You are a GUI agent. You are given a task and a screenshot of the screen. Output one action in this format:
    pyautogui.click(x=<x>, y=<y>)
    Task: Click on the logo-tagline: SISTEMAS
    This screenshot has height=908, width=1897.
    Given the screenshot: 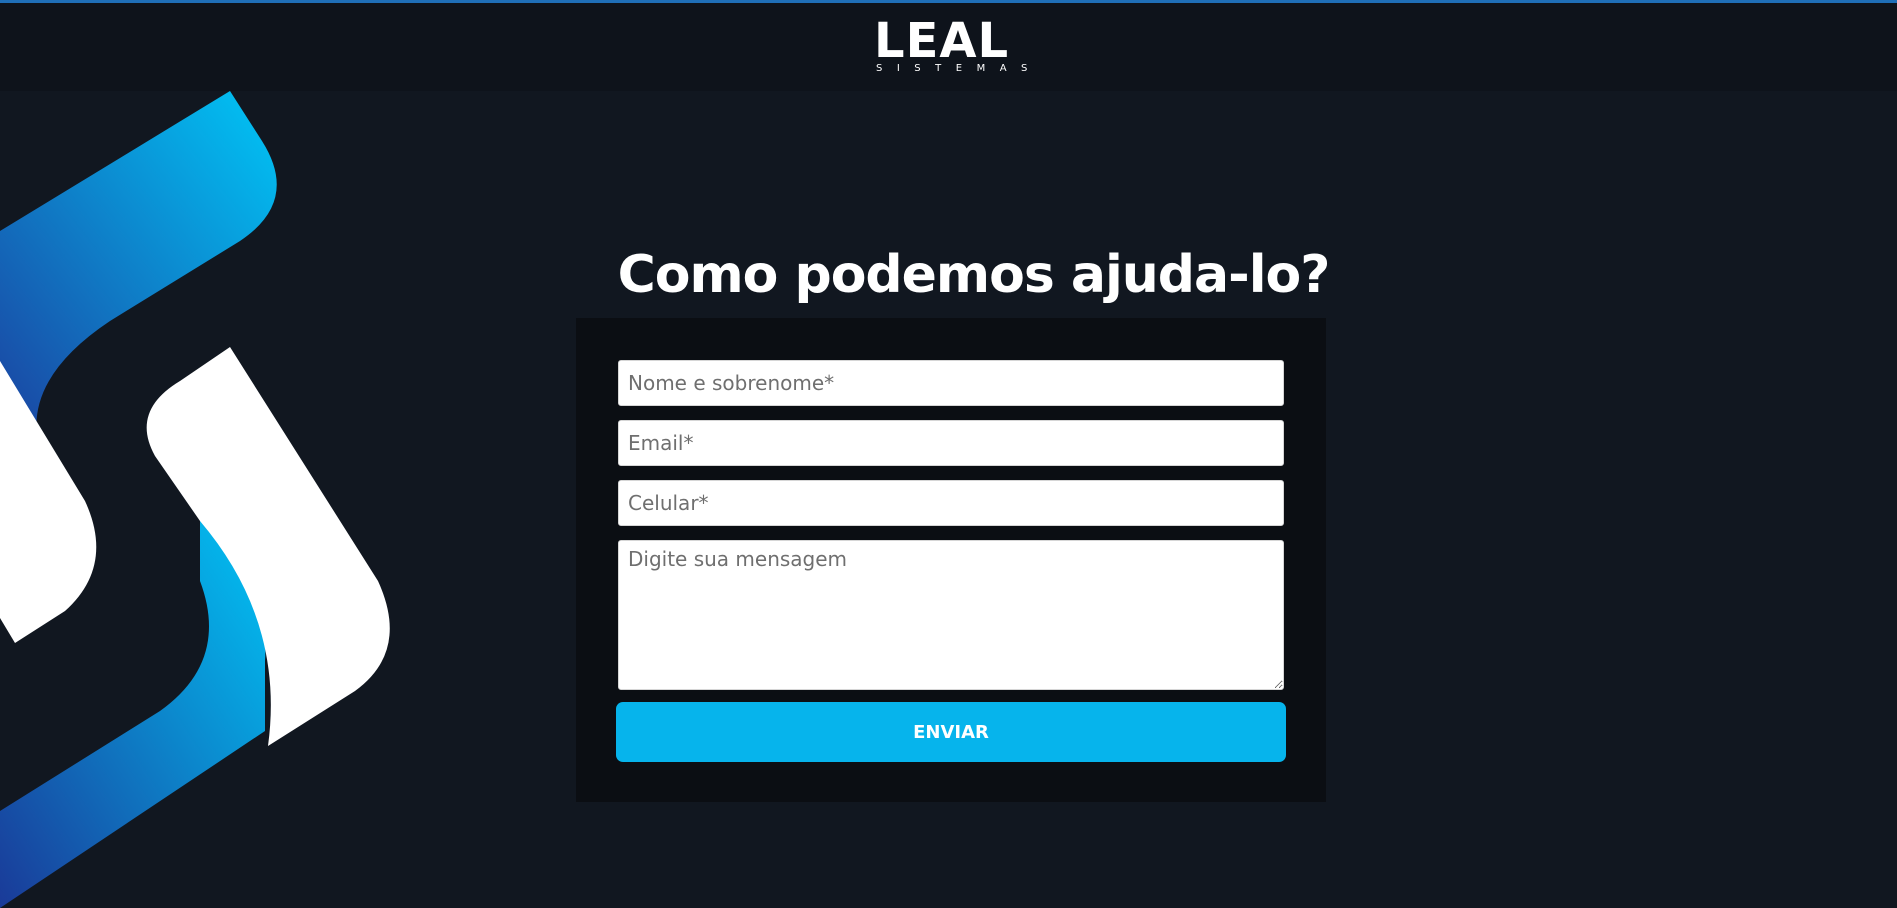 What is the action you would take?
    pyautogui.click(x=959, y=68)
    